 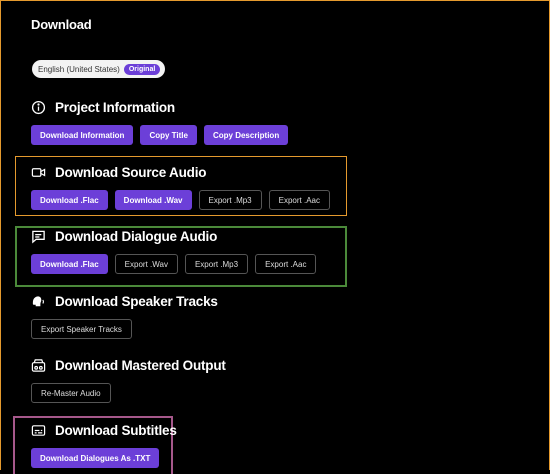 I want to click on section-label: Download Speaker Tracks, so click(x=136, y=301).